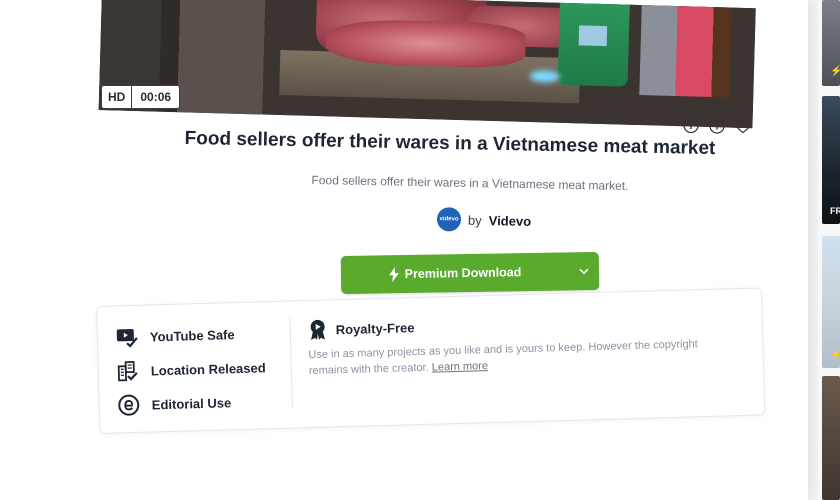  I want to click on feature-editorial-use: Editorial Use, so click(191, 403).